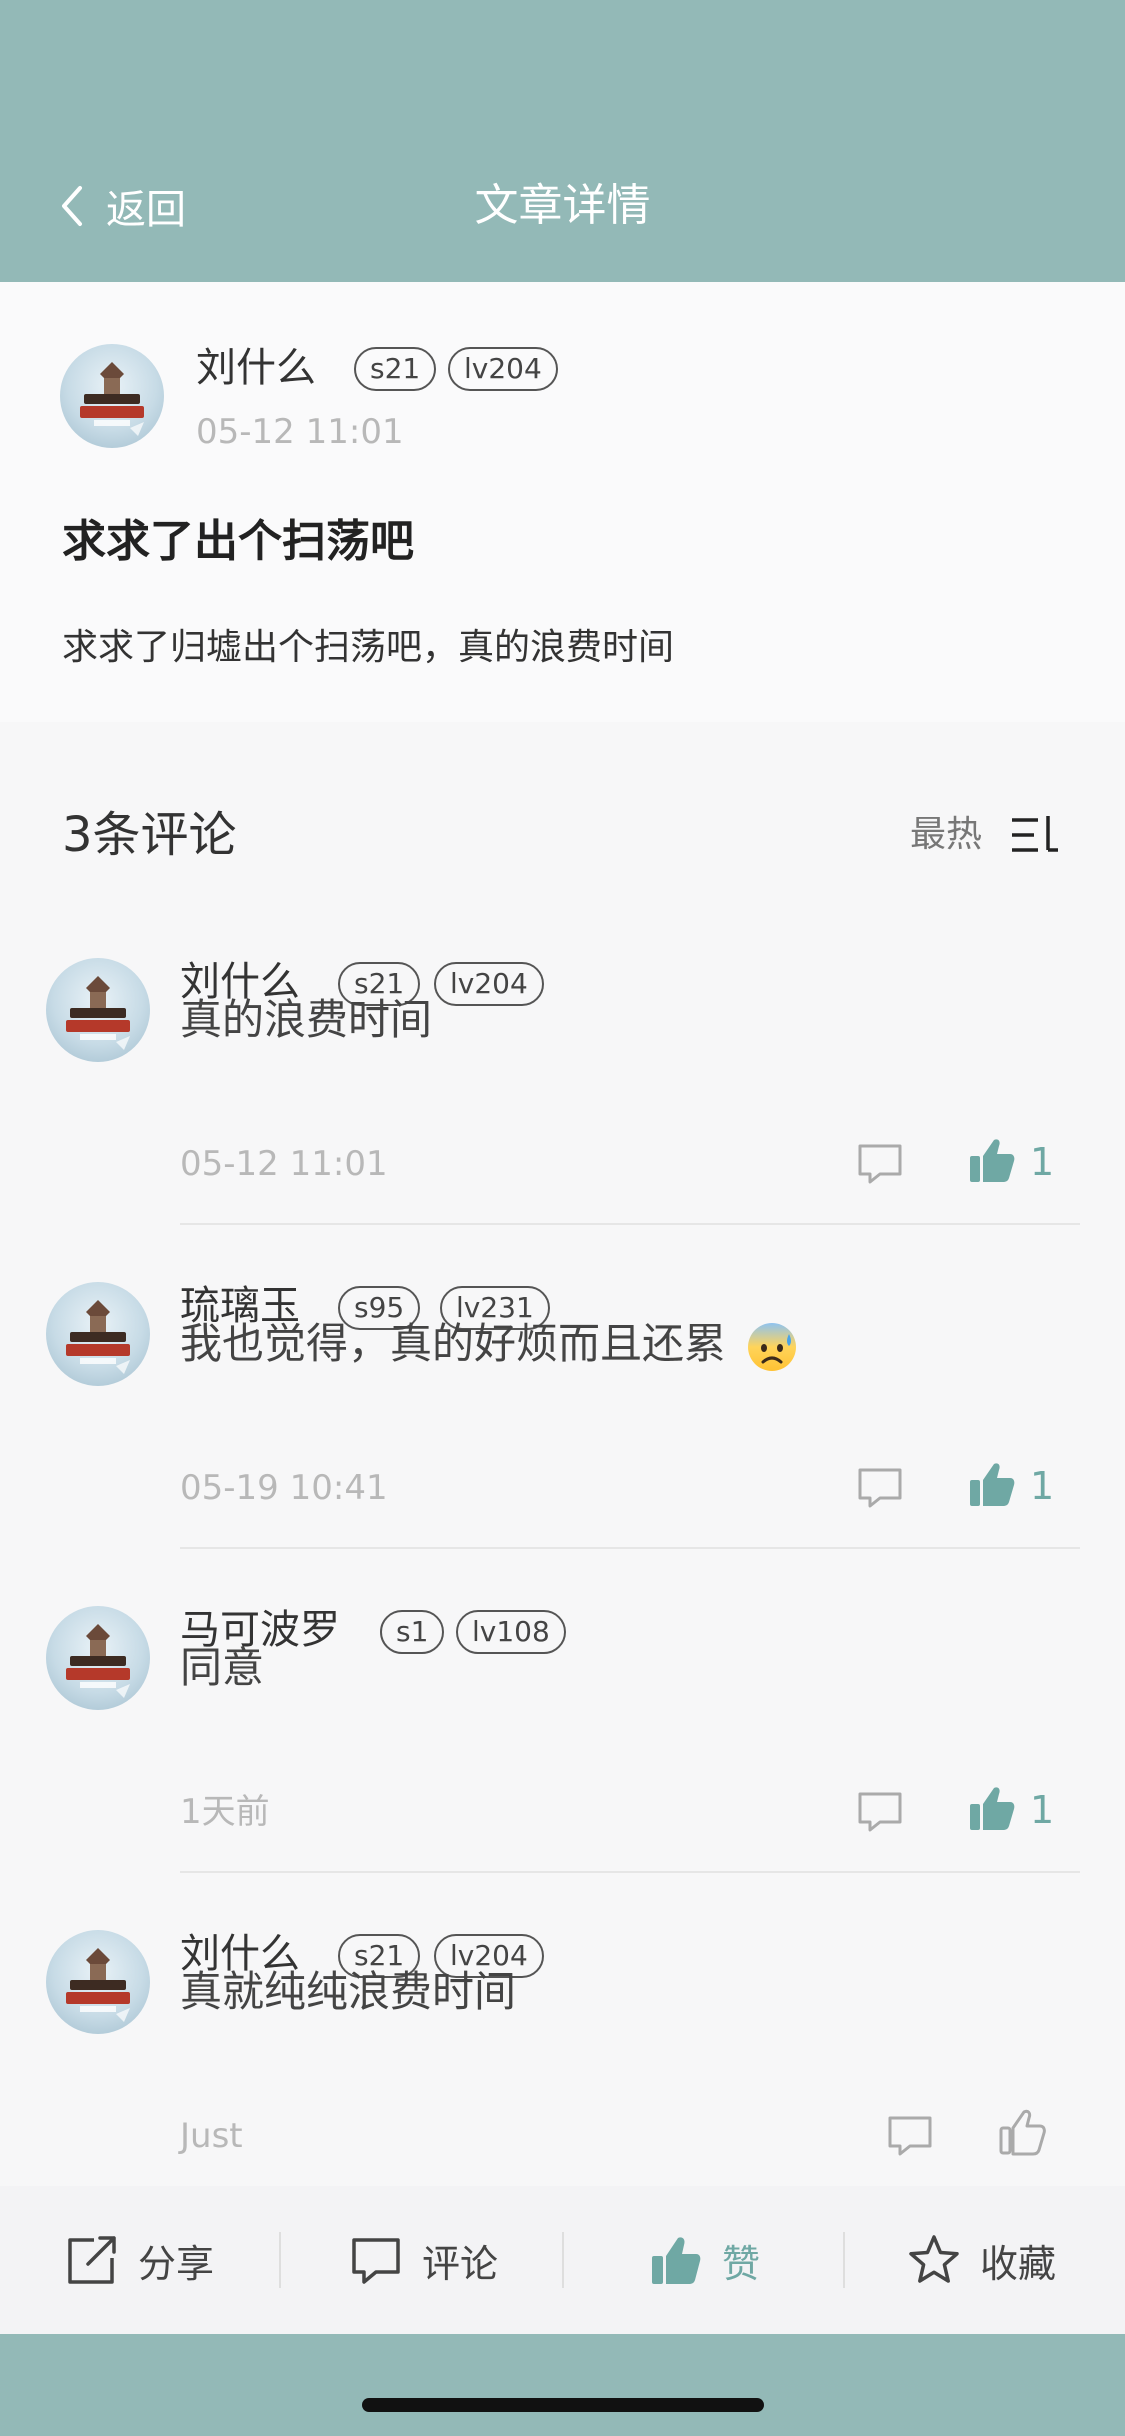  Describe the element at coordinates (489, 1344) in the screenshot. I see `comment-text: 我也觉得，真的好烦而且还累` at that location.